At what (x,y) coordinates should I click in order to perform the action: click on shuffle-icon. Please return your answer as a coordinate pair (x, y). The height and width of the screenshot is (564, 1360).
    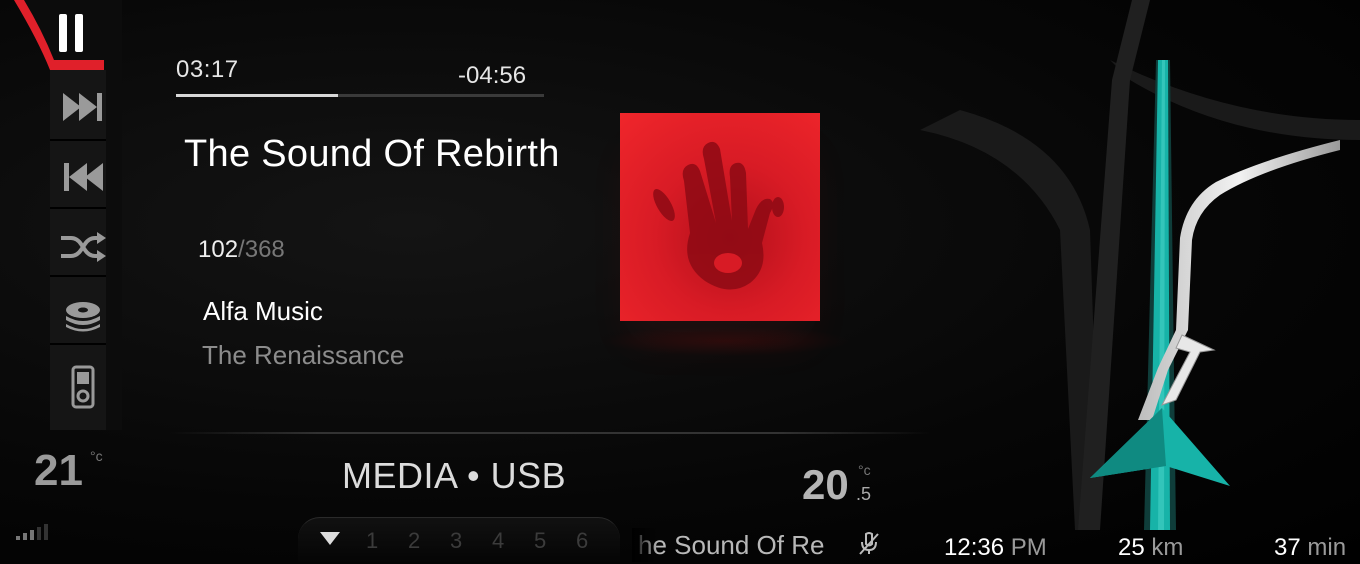
    Looking at the image, I should click on (83, 247).